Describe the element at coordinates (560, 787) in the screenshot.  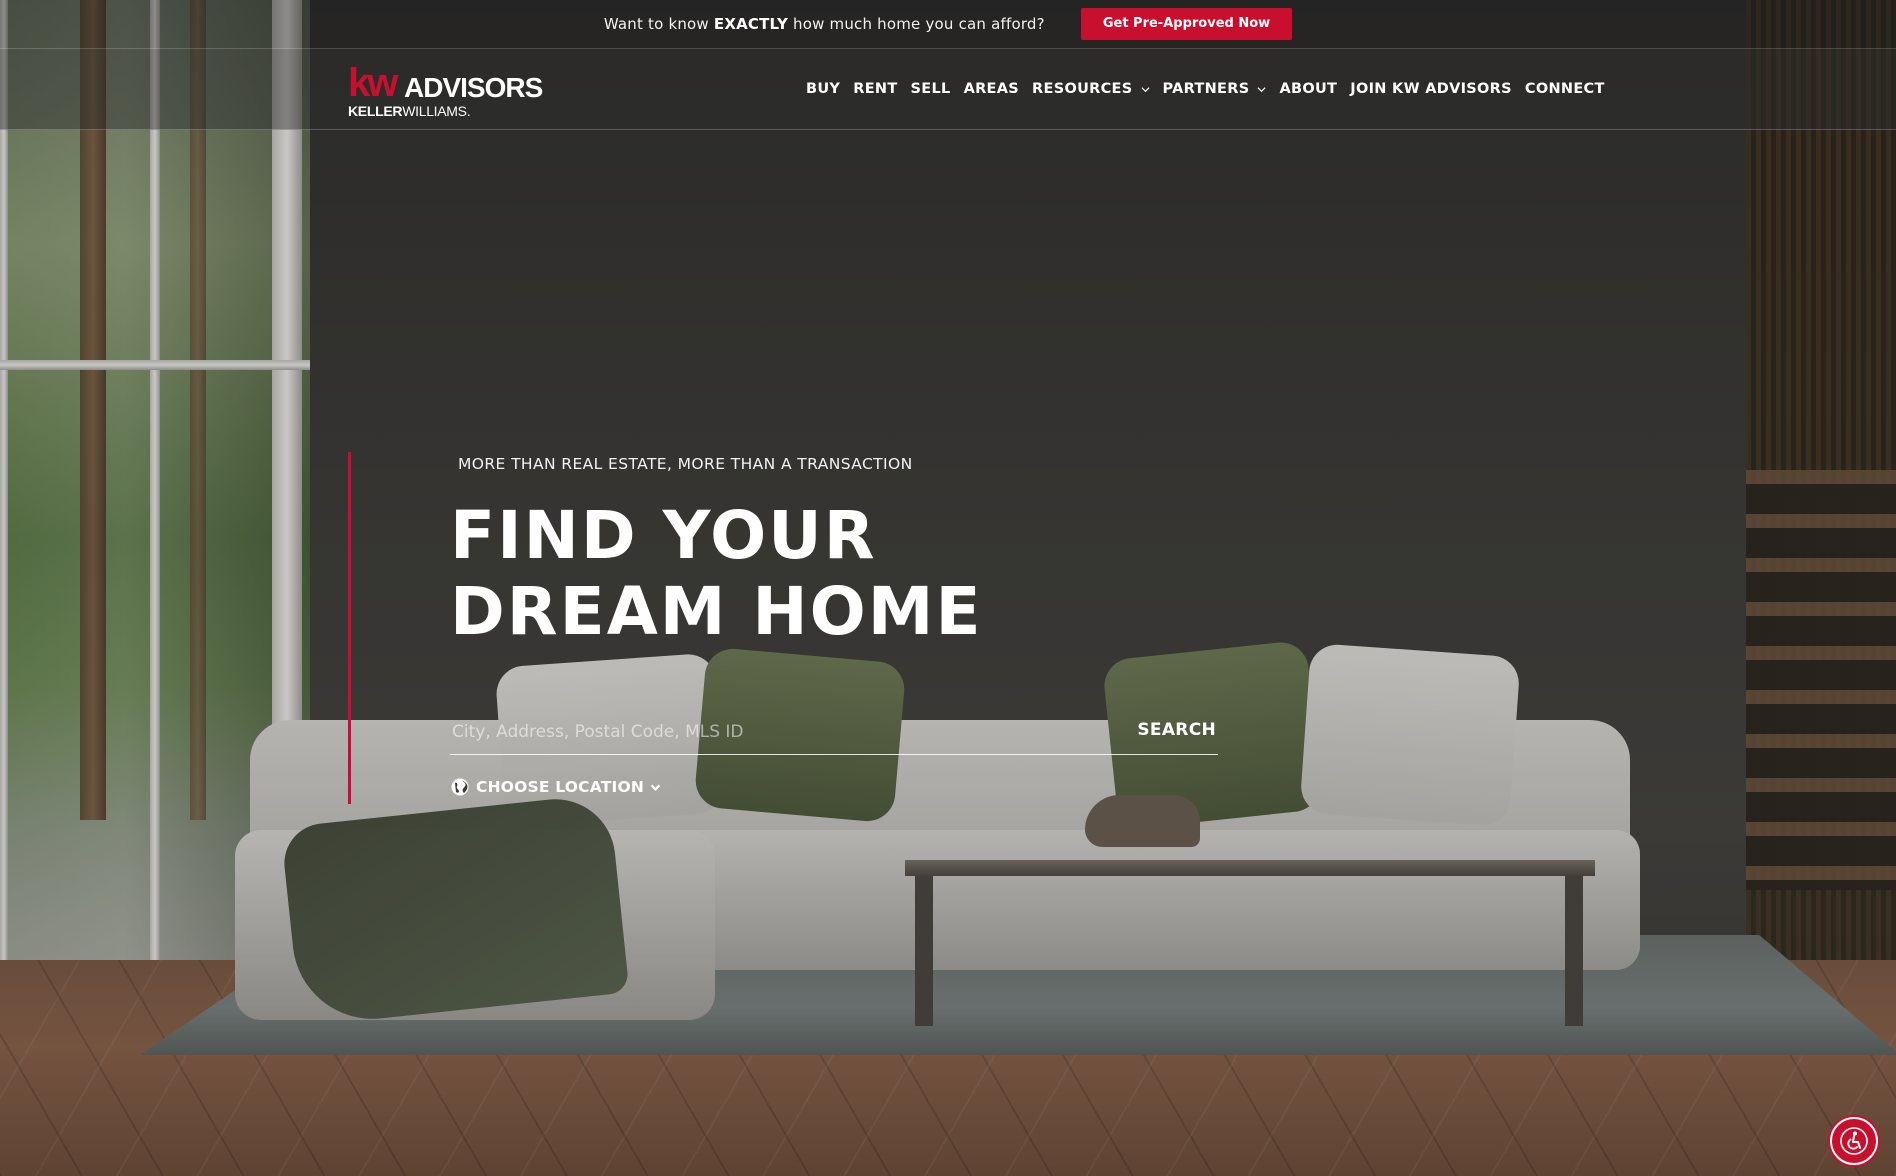
I see `choose-location-label: CHOOSE LOCATION` at that location.